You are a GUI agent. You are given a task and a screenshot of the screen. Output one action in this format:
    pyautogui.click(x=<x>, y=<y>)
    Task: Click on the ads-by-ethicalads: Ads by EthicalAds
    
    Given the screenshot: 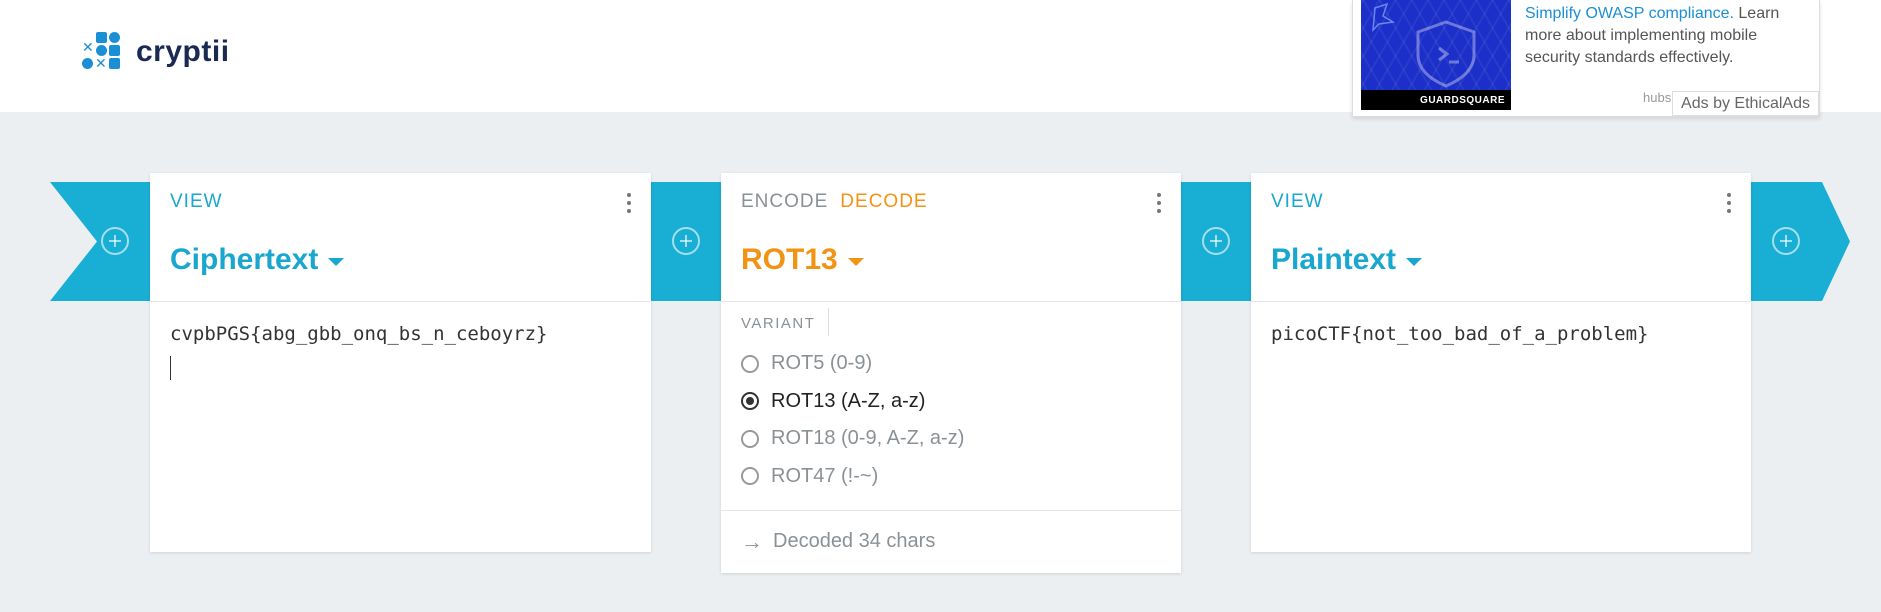 What is the action you would take?
    pyautogui.click(x=1745, y=103)
    